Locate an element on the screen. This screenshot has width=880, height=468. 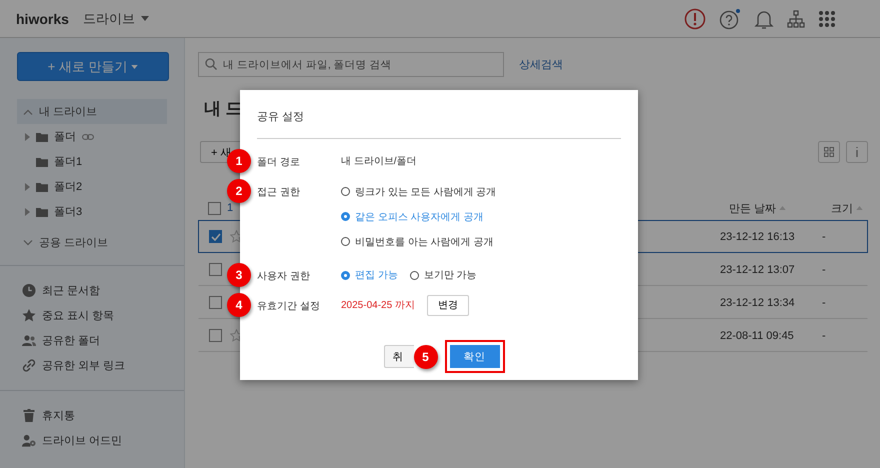
page-title: 내 드 is located at coordinates (223, 108).